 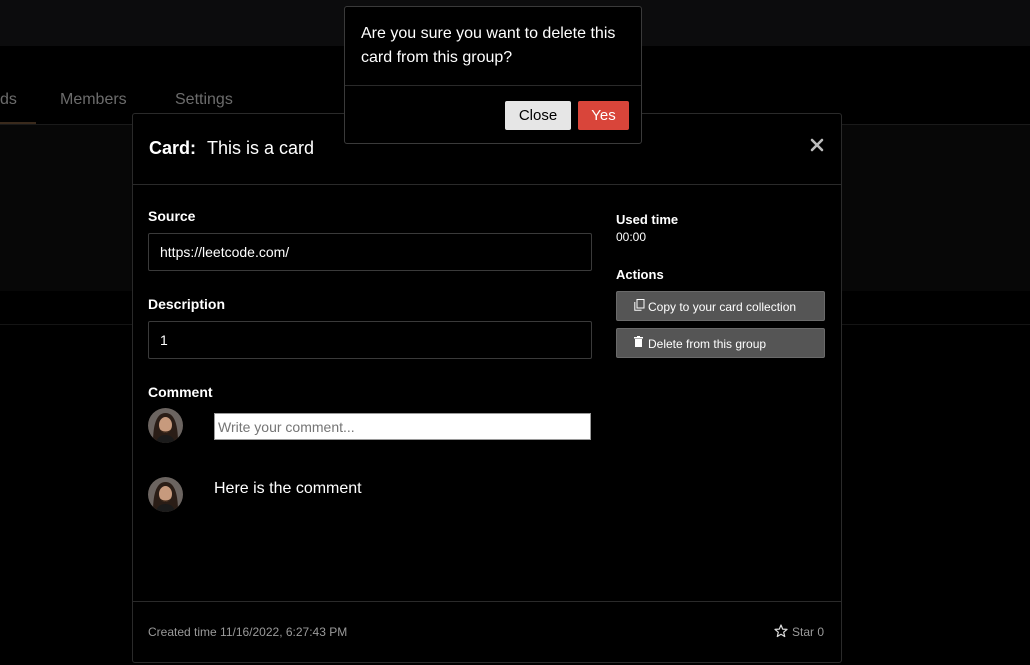 I want to click on description-field: 1, so click(x=370, y=340).